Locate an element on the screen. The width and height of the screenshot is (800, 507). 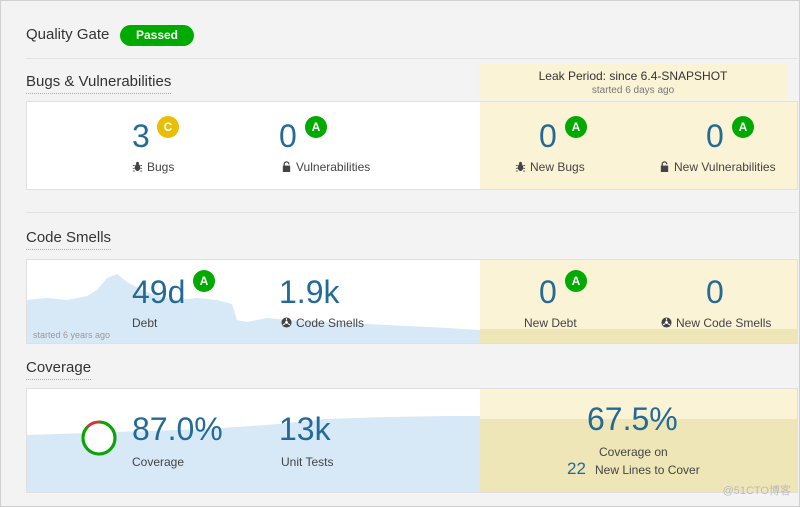
code-smells-title: Code Smells is located at coordinates (69, 239).